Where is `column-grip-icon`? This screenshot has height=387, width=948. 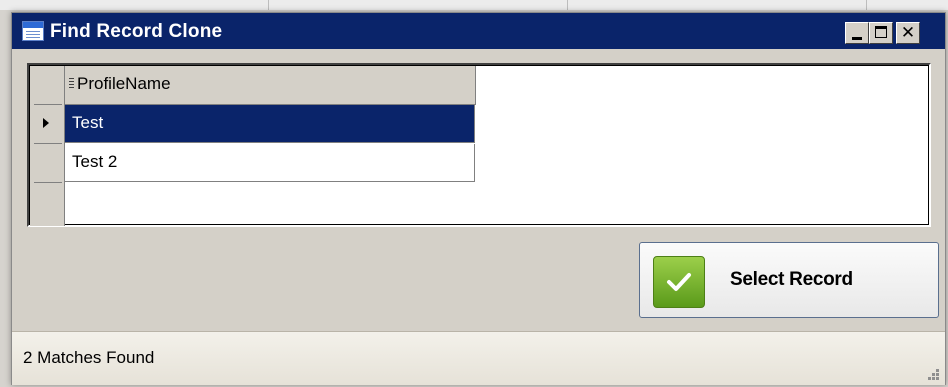
column-grip-icon is located at coordinates (71, 85).